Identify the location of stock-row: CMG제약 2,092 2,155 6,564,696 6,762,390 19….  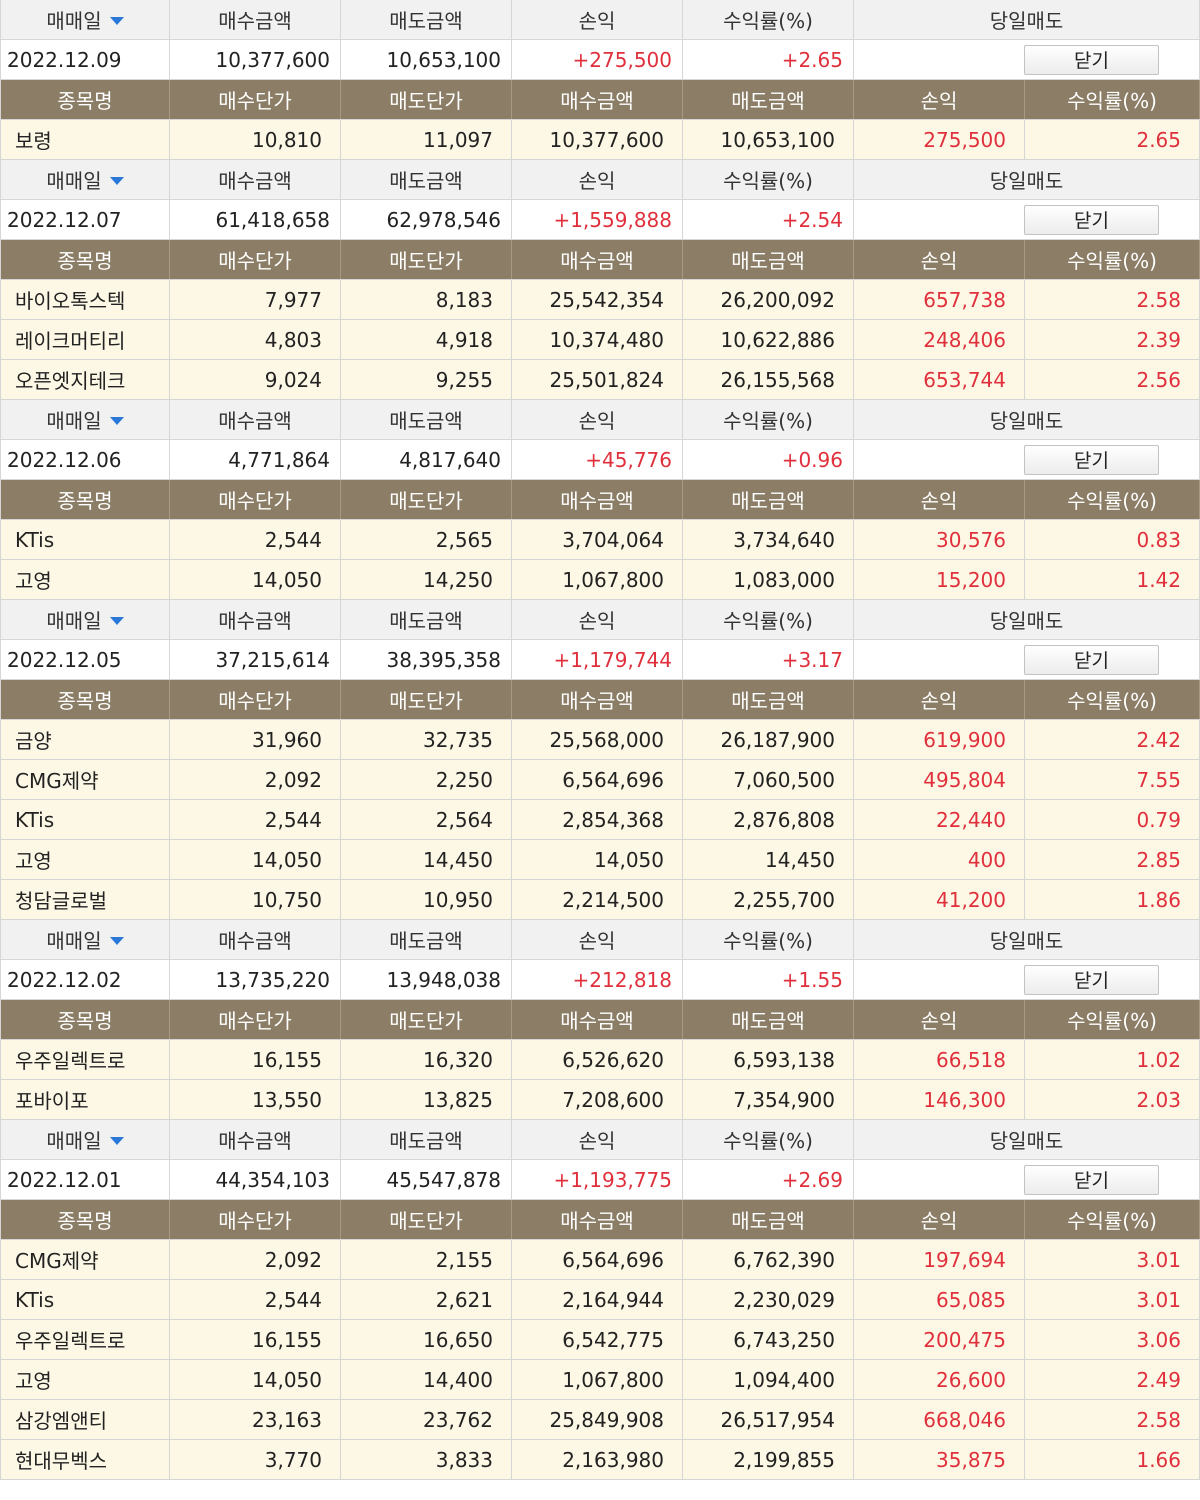
(600, 1260).